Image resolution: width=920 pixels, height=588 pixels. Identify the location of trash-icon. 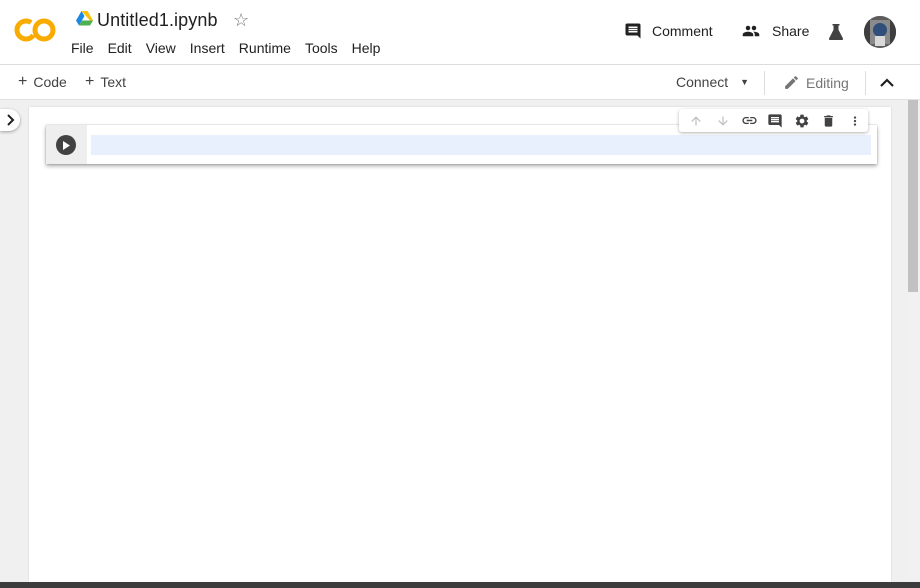
(828, 120).